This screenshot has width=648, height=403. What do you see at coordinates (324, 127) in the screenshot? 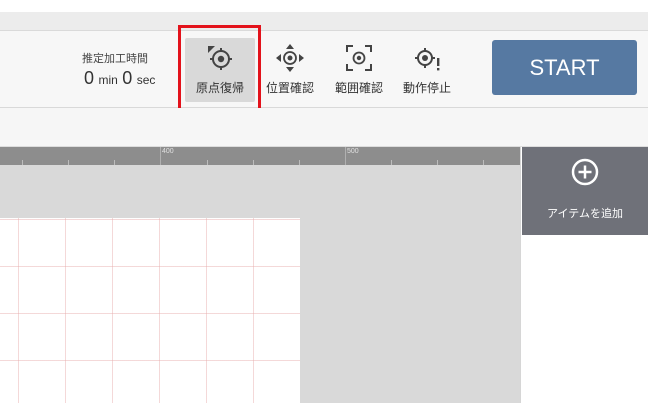
I see `sub-toolbar` at bounding box center [324, 127].